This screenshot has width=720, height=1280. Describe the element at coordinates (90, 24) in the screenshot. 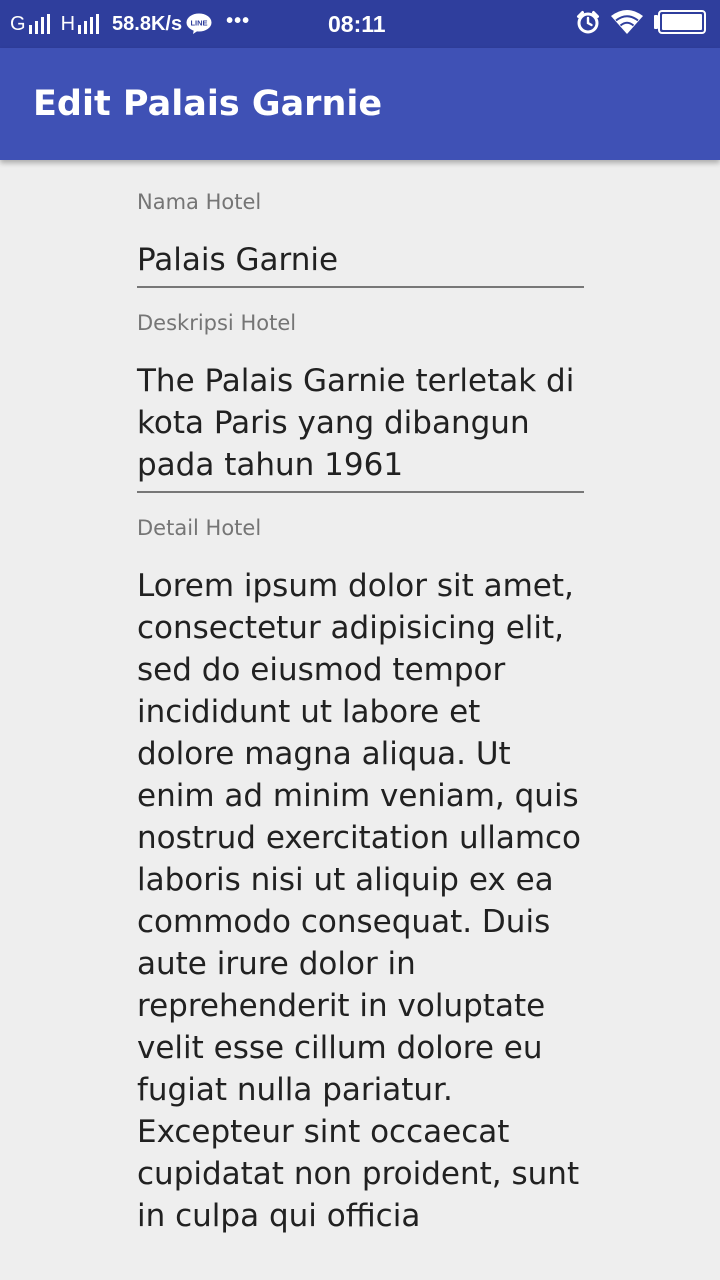

I see `signal-2-icon` at that location.